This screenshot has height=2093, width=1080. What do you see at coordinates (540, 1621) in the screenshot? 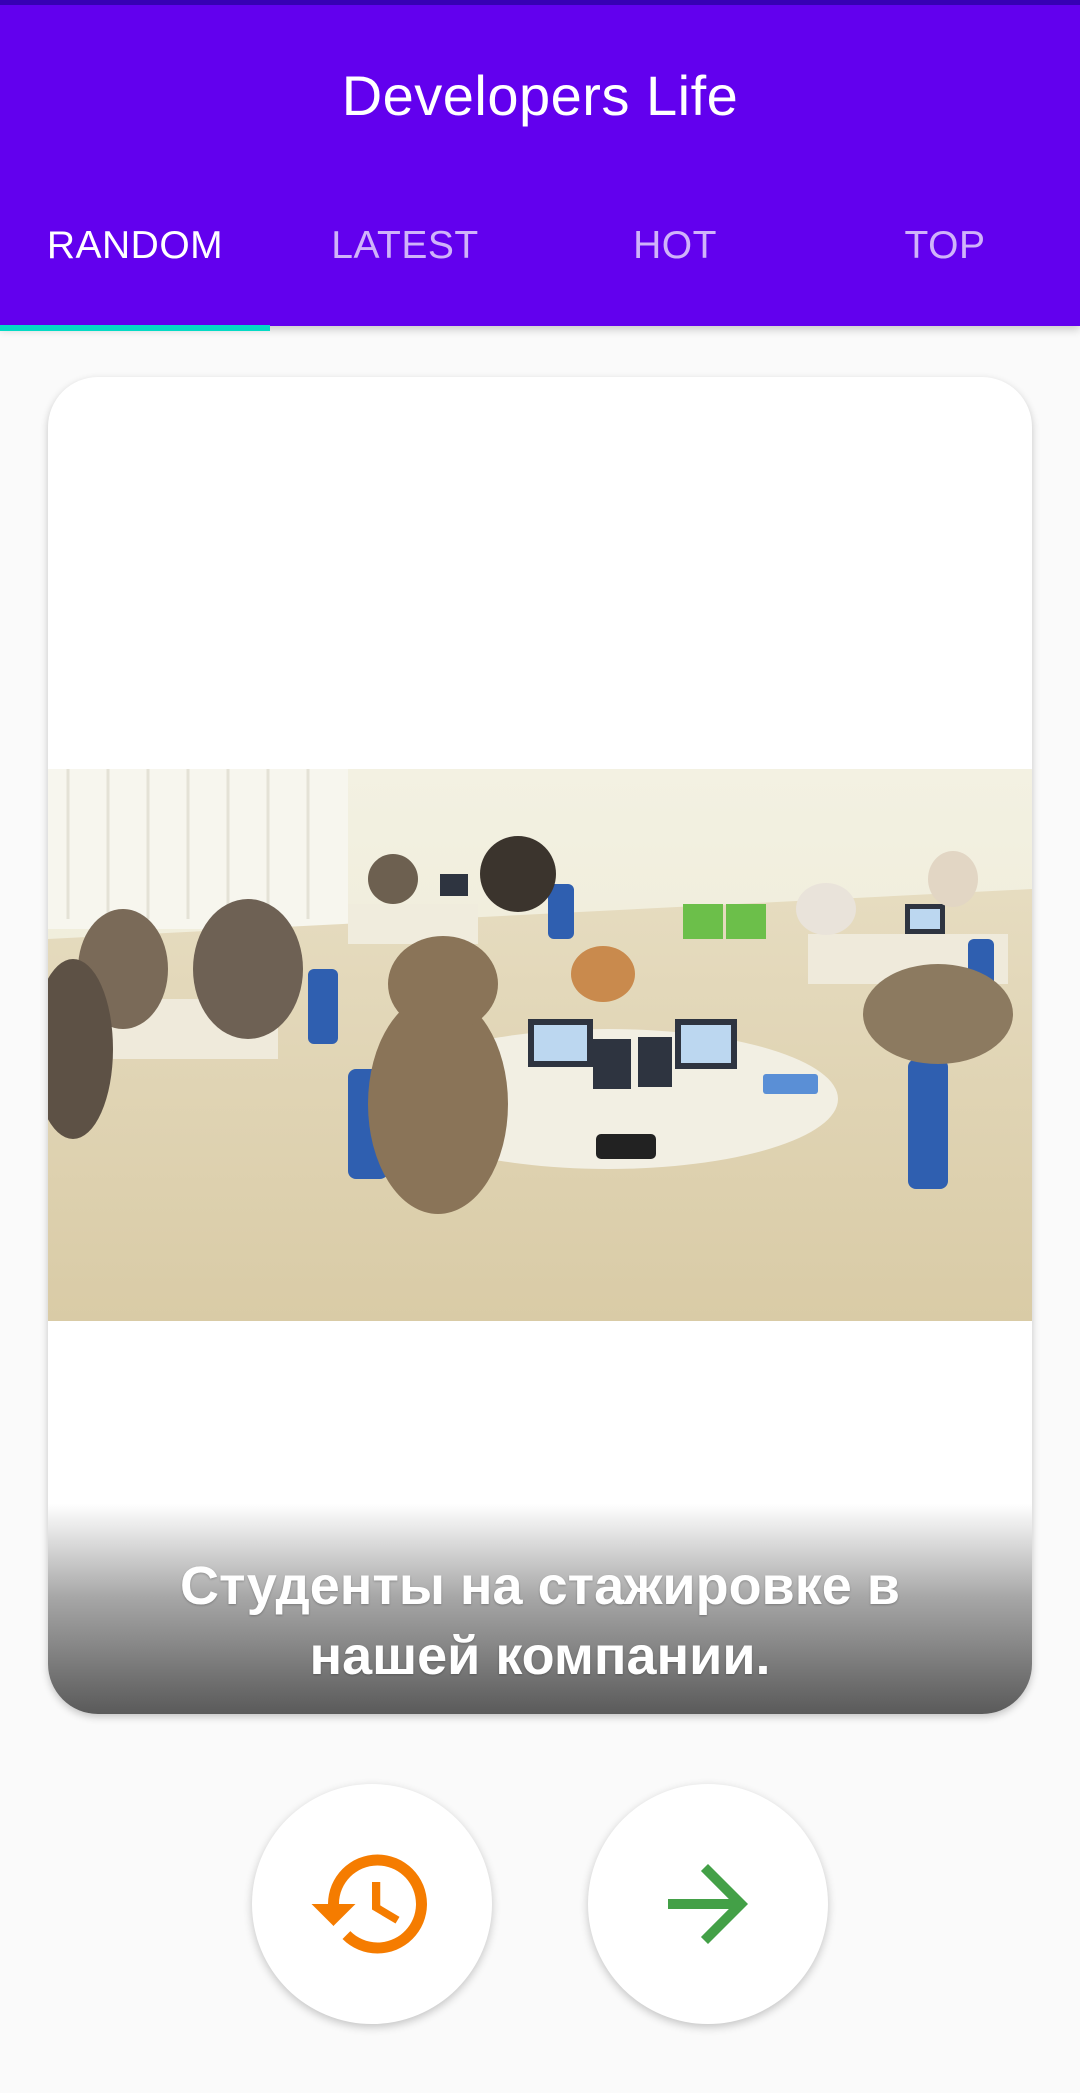
I see `post-caption: Студенты на стажировке в нашей компании.` at bounding box center [540, 1621].